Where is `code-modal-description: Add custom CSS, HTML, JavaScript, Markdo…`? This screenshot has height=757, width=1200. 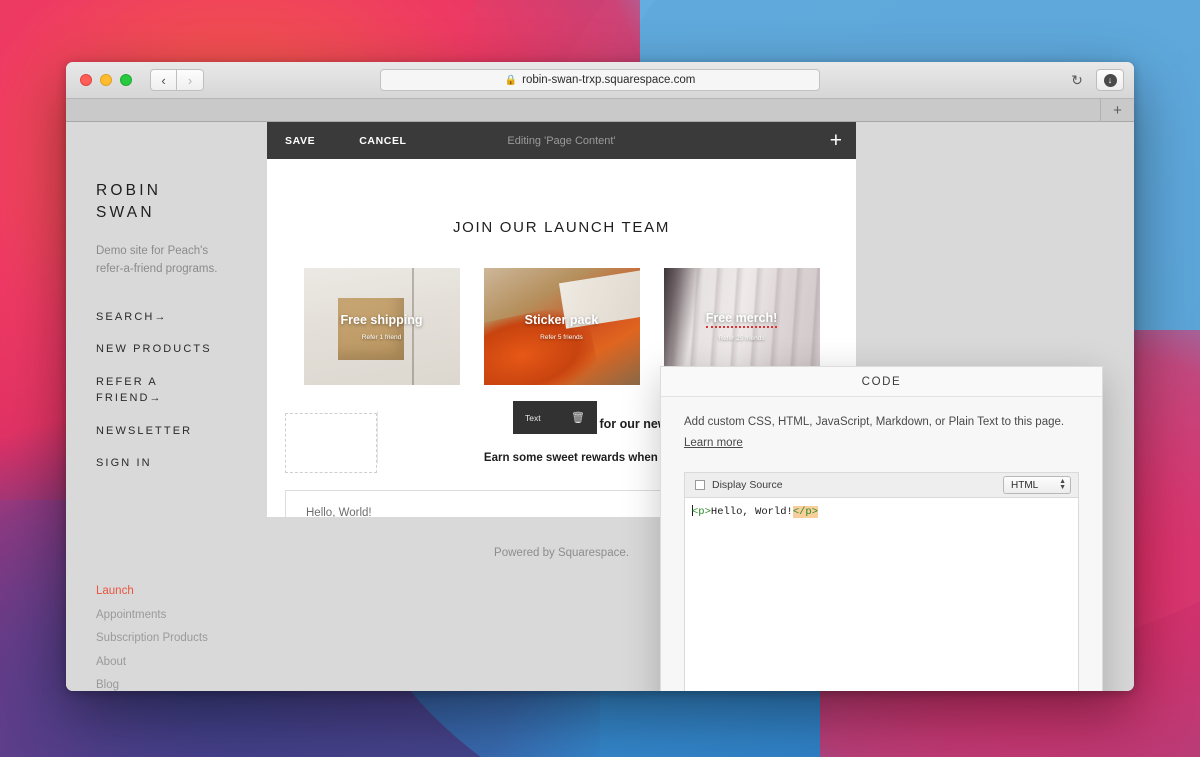
code-modal-description: Add custom CSS, HTML, JavaScript, Markdo… is located at coordinates (874, 422).